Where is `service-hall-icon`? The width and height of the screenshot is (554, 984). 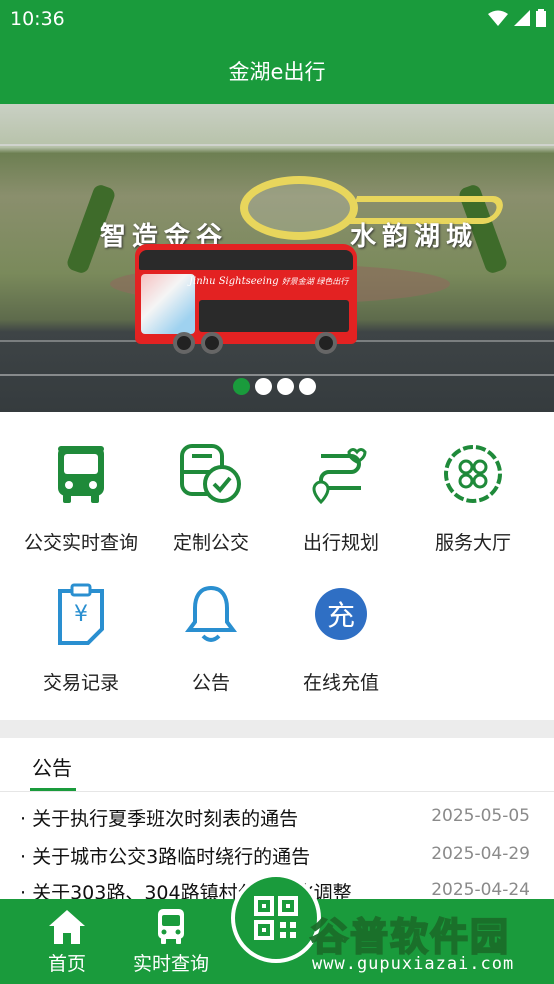 service-hall-icon is located at coordinates (473, 474).